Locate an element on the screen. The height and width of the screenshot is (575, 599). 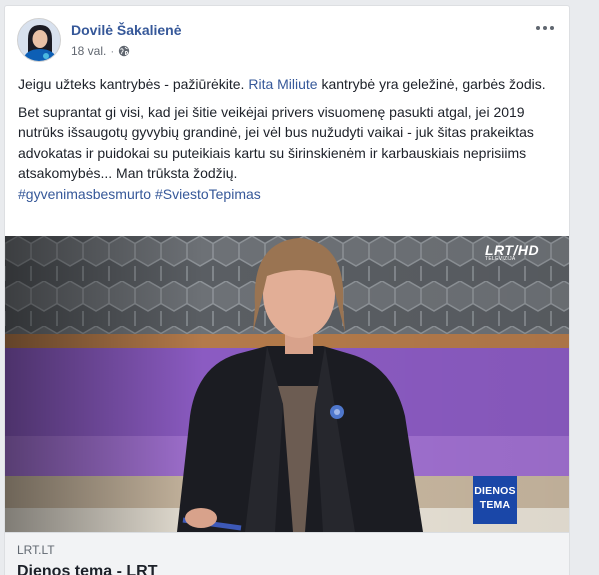
post-timestamp: 18 val. is located at coordinates (88, 51).